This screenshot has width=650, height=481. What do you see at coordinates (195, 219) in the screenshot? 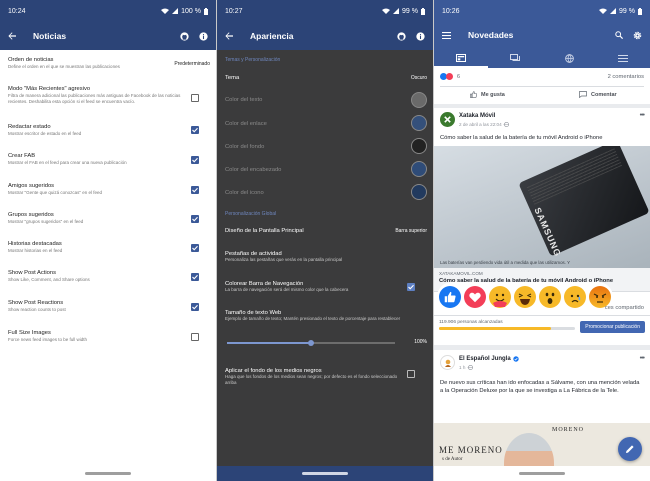
I see `checkbox-grupos-sugeridos` at bounding box center [195, 219].